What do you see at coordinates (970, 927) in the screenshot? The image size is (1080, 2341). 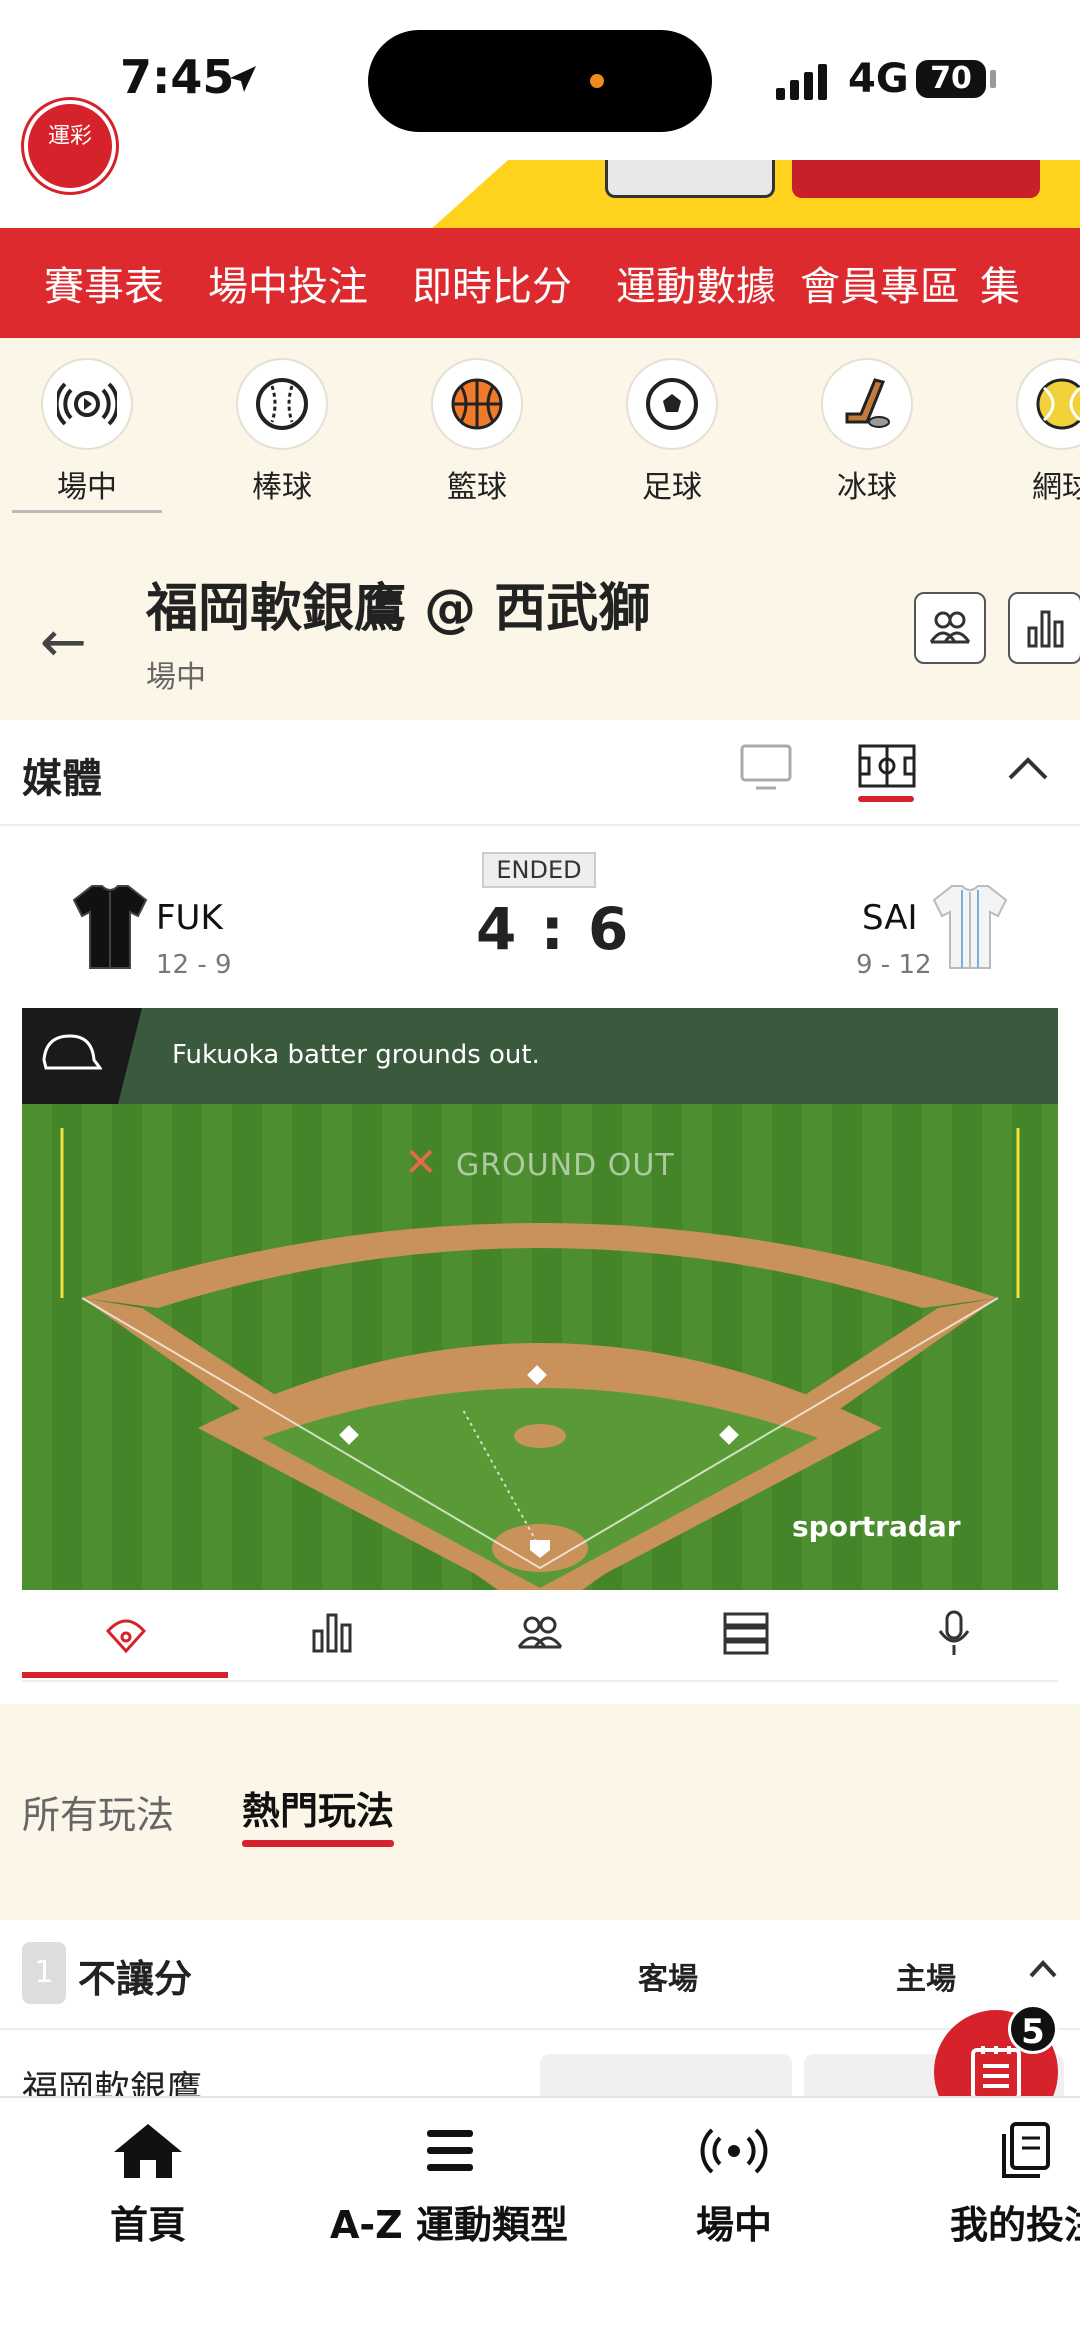 I see `away-jersey-icon` at bounding box center [970, 927].